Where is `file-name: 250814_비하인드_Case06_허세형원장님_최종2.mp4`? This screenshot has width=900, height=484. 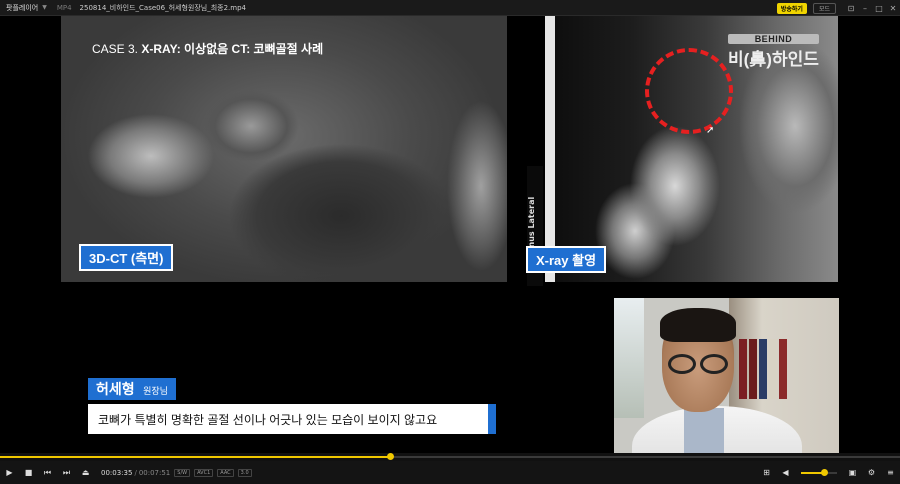
file-name: 250814_비하인드_Case06_허세형원장님_최종2.mp4 is located at coordinates (162, 7).